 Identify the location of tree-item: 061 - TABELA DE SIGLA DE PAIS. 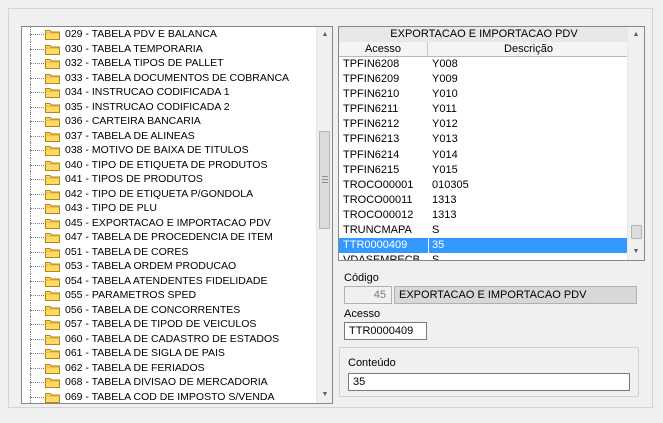
(169, 353).